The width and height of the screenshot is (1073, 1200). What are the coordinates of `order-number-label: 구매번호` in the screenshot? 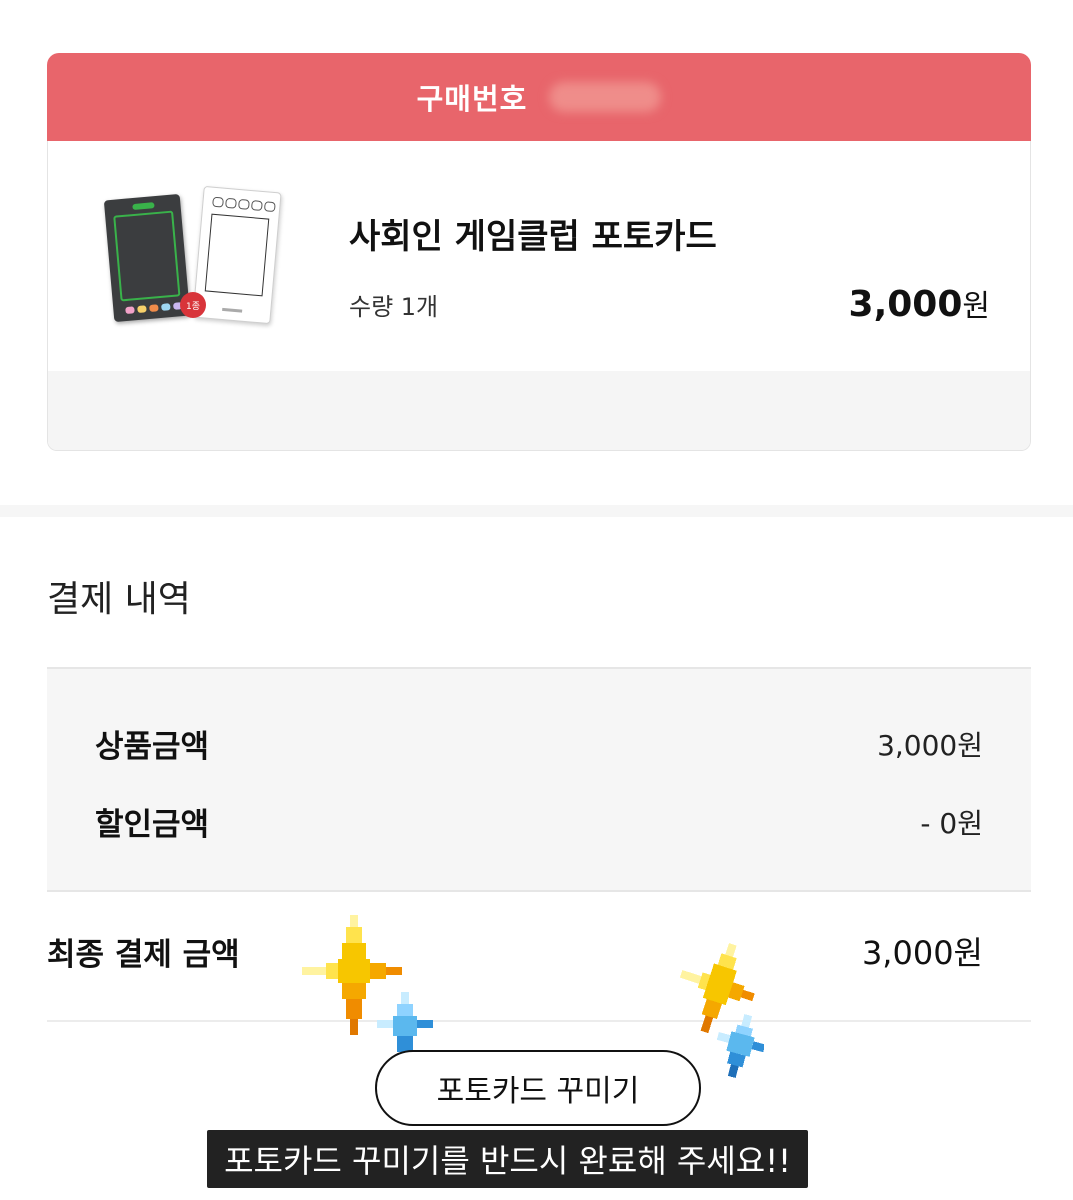 It's located at (472, 99).